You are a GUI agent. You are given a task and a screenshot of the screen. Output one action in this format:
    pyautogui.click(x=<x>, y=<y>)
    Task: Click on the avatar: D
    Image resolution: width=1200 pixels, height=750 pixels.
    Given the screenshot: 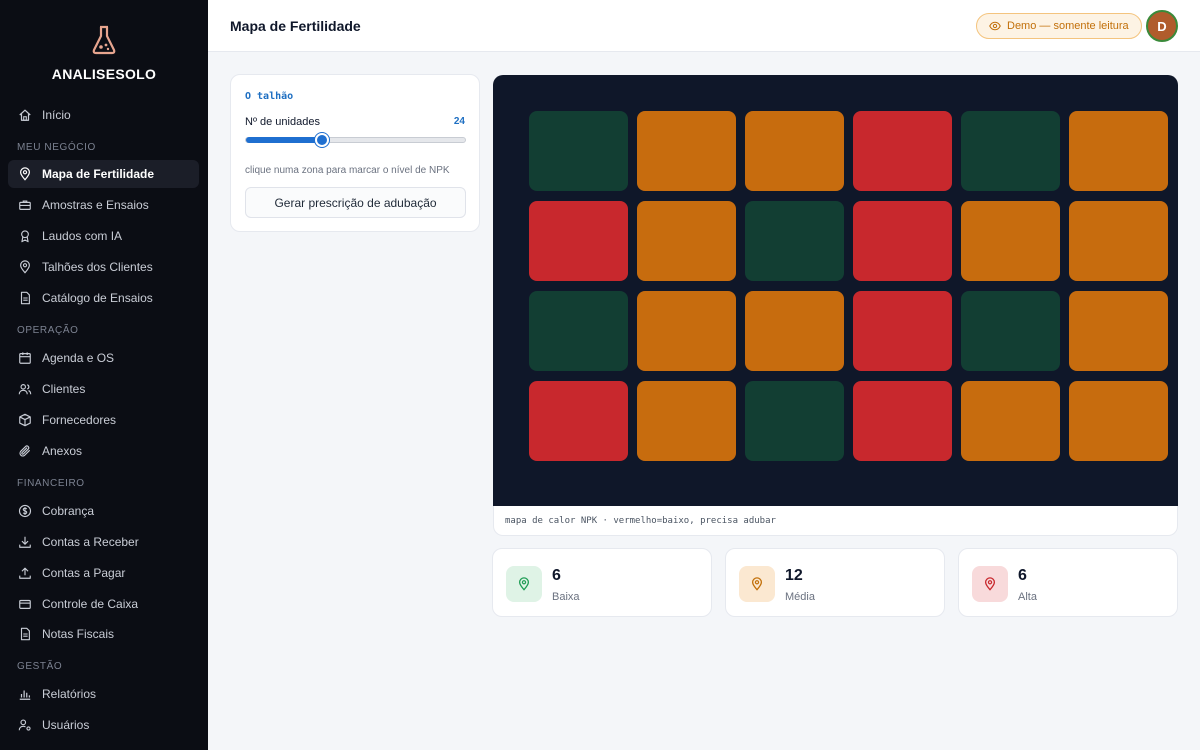 What is the action you would take?
    pyautogui.click(x=1162, y=26)
    